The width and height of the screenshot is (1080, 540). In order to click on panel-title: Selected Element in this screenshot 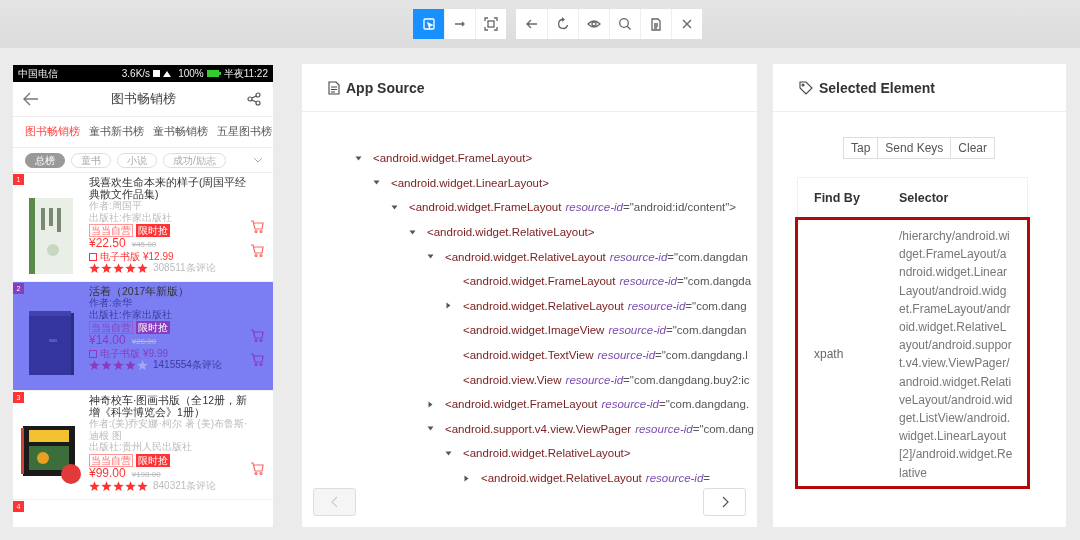, I will do `click(877, 87)`.